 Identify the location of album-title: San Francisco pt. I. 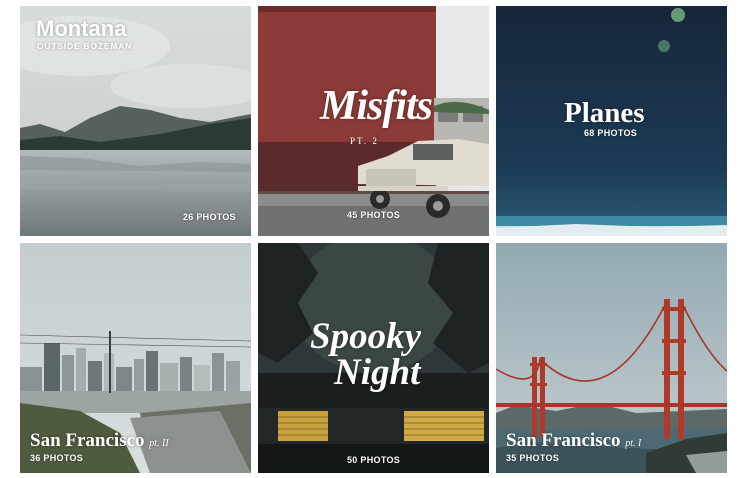
(573, 442).